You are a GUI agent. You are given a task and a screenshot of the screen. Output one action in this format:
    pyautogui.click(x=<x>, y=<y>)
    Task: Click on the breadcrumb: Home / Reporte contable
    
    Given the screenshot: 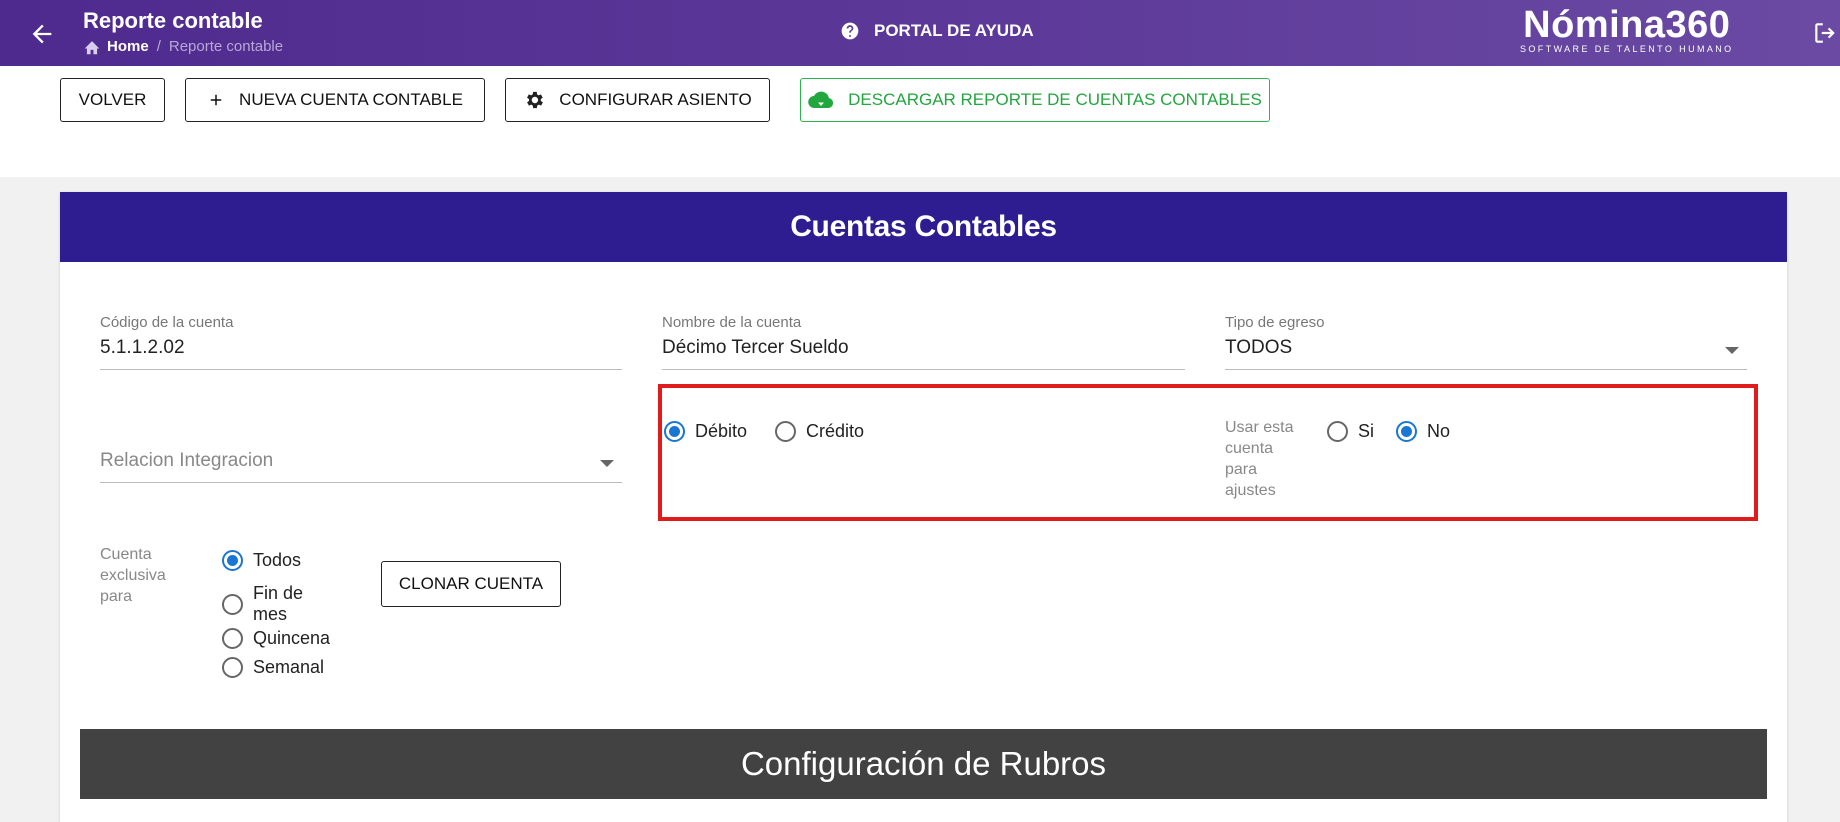 What is the action you would take?
    pyautogui.click(x=183, y=46)
    